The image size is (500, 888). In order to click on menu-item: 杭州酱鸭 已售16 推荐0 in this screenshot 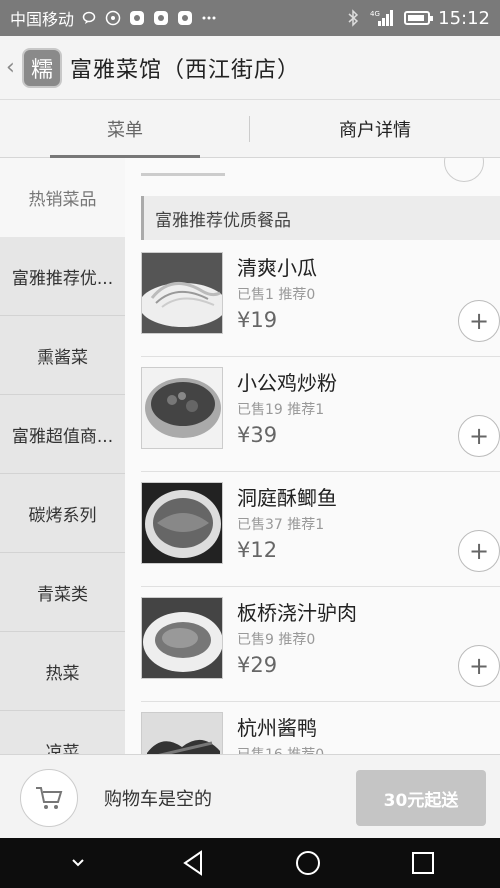, I will do `click(320, 728)`.